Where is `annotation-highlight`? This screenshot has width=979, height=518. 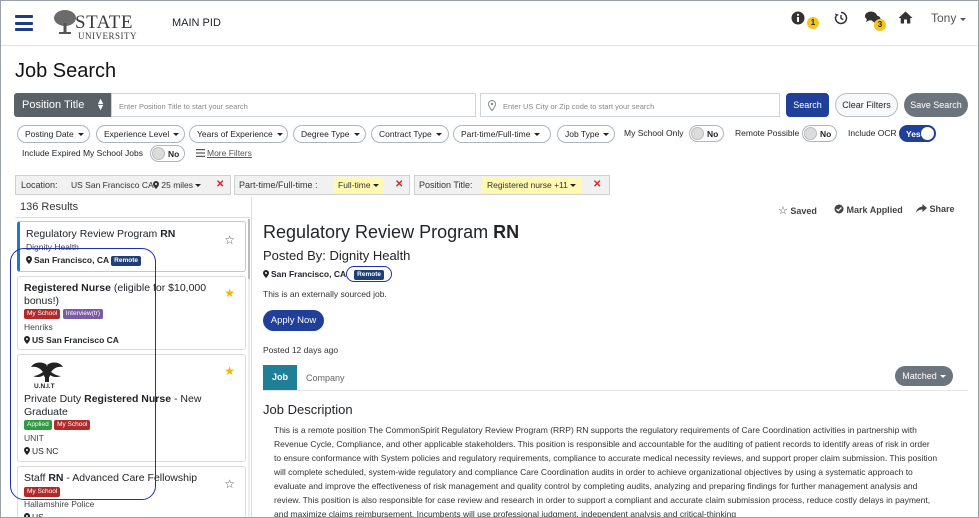
annotation-highlight is located at coordinates (369, 274).